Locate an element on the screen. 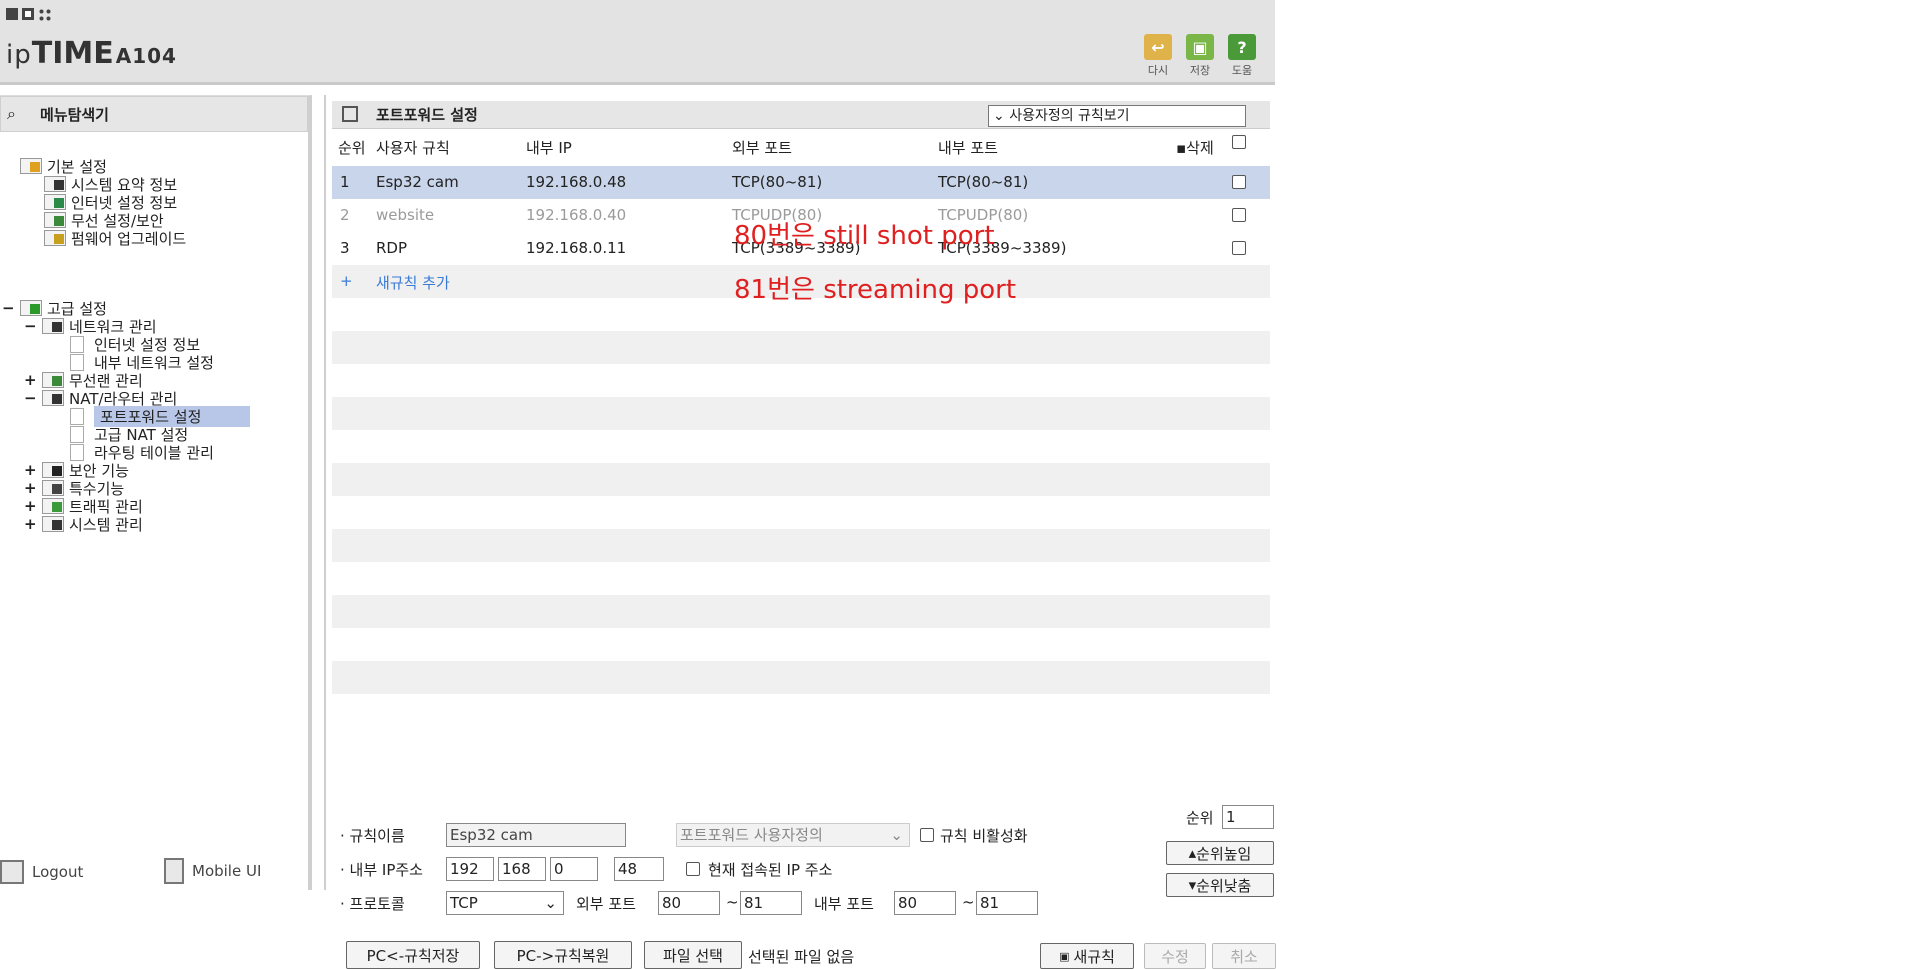 This screenshot has width=1914, height=969. col-ip: 내부 IP is located at coordinates (549, 148).